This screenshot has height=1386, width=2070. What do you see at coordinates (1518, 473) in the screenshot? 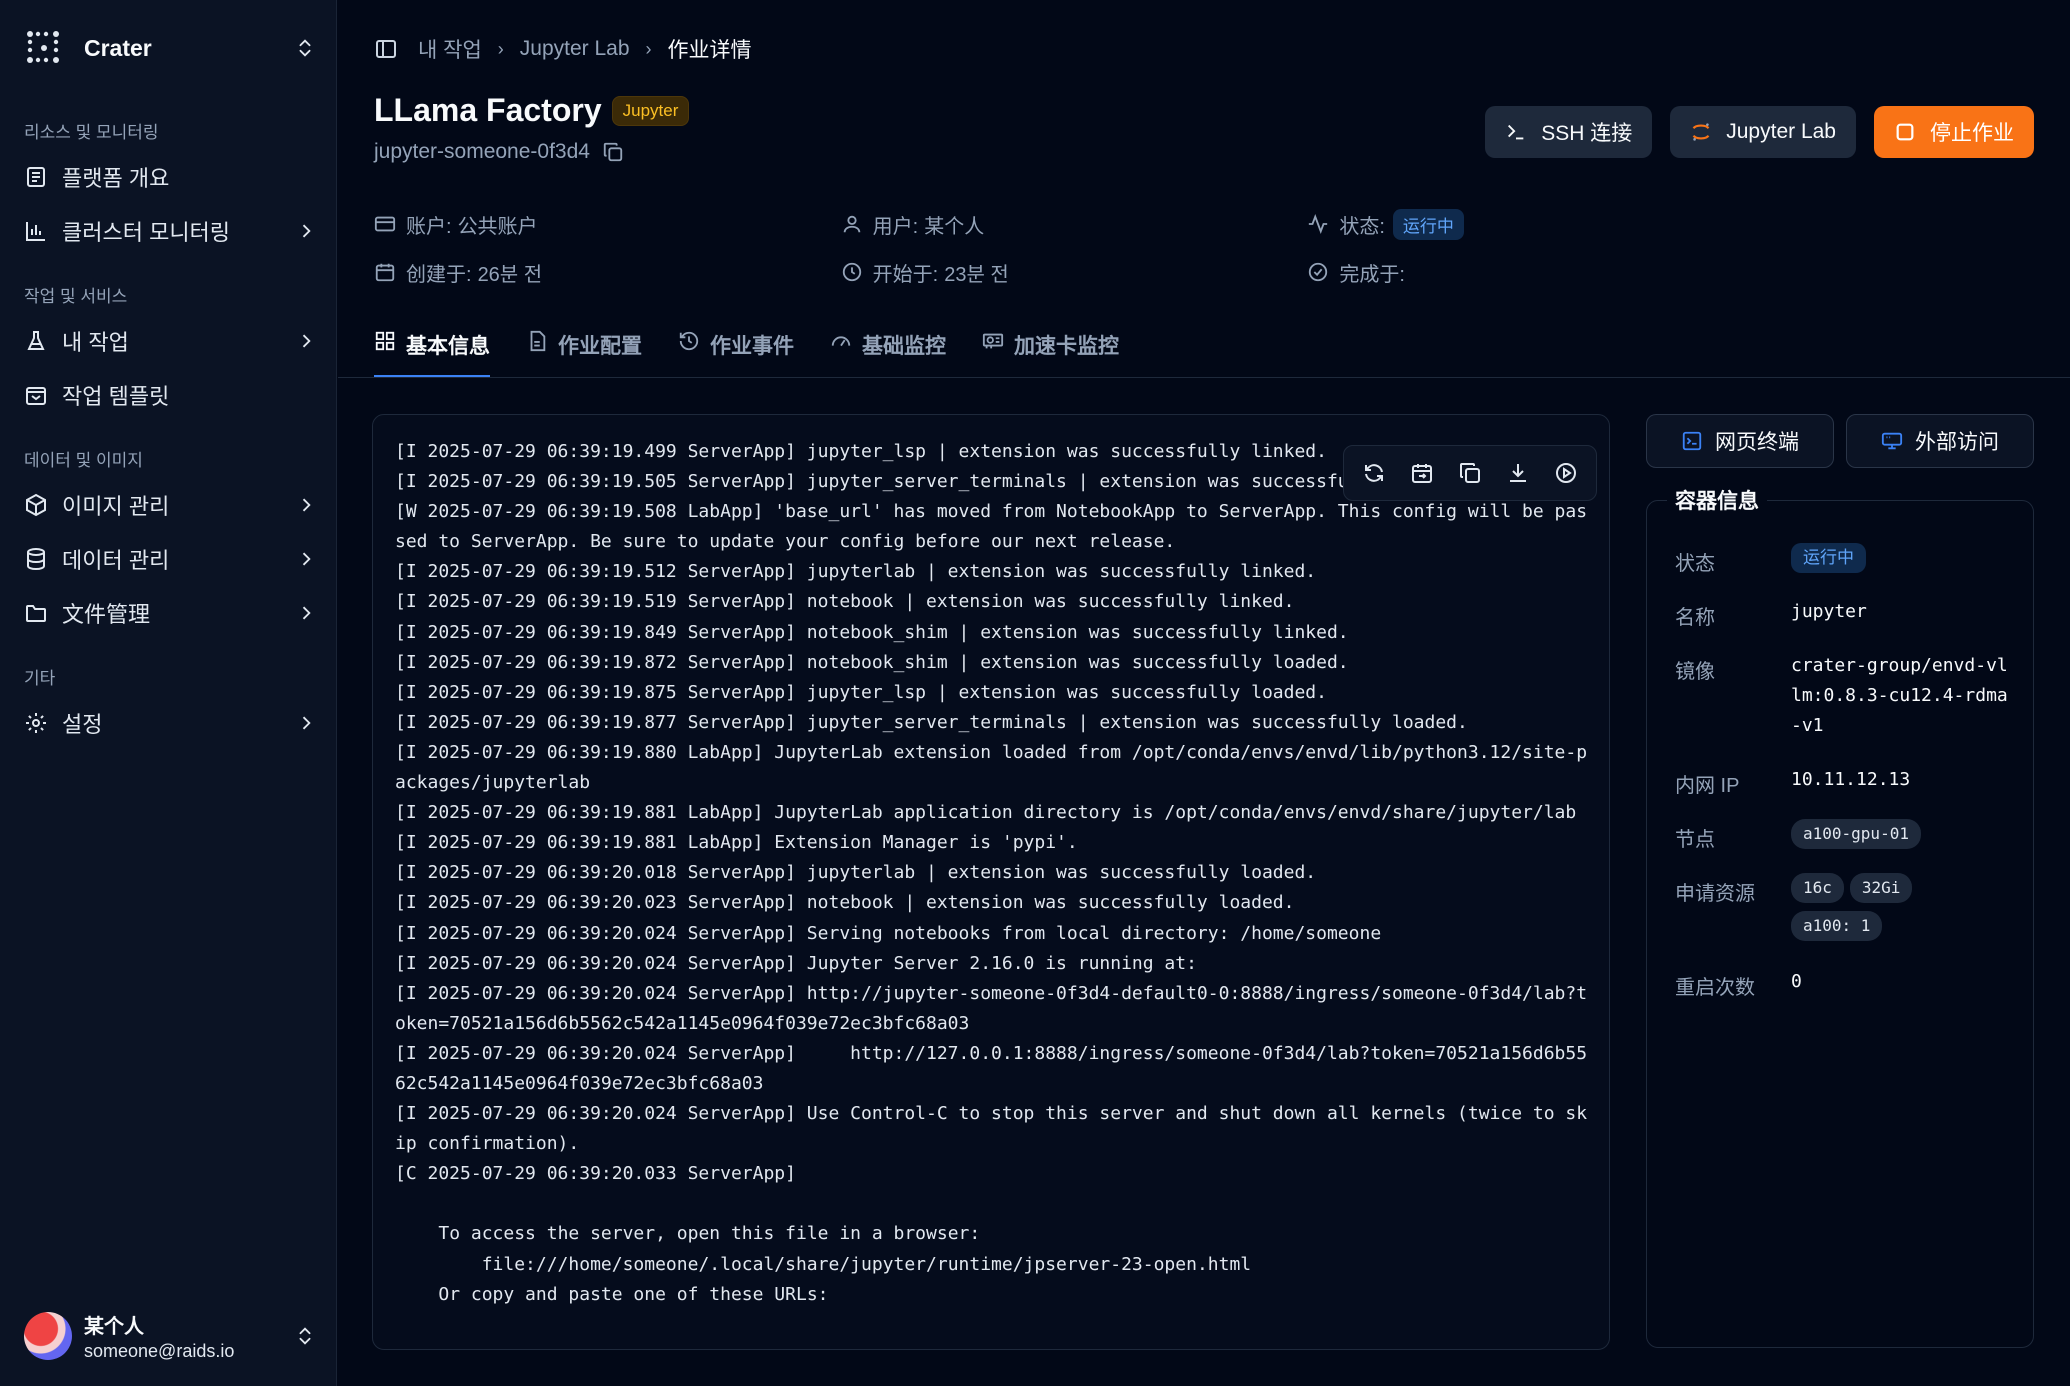
I see `download-icon` at bounding box center [1518, 473].